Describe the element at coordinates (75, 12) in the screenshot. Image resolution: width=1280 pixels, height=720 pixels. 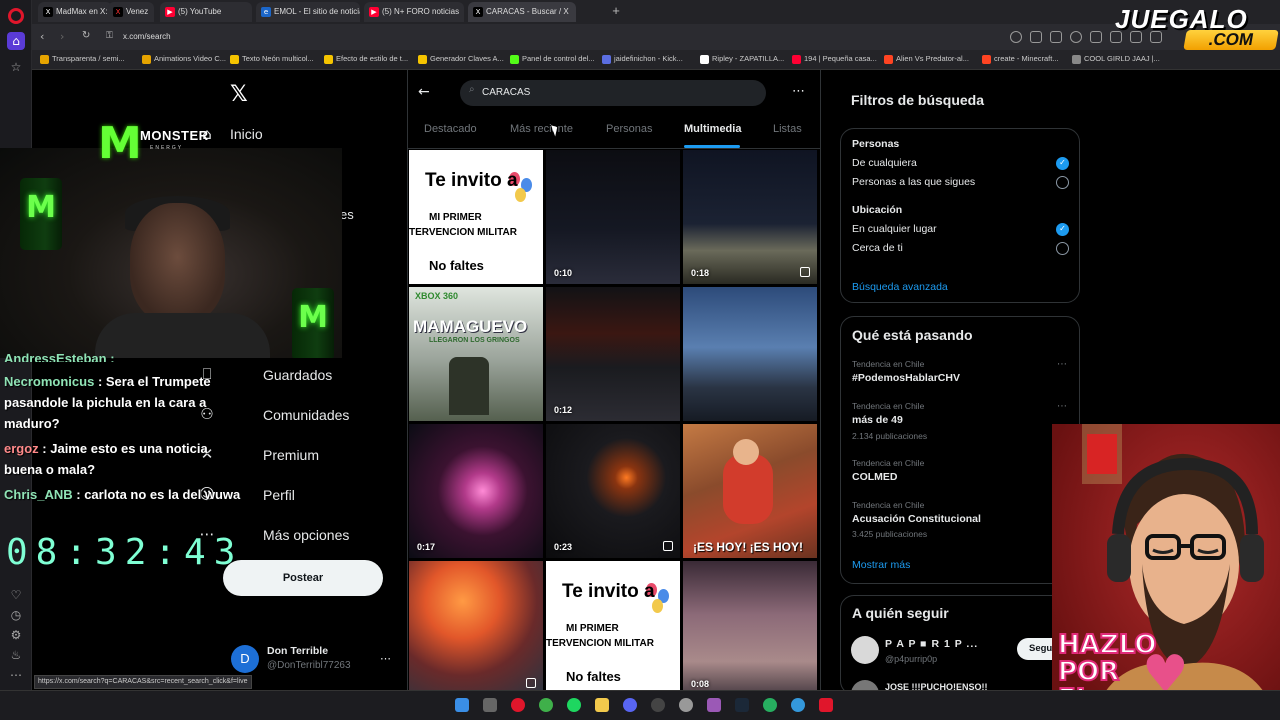
I see `tab-madmax: X MadMax en X: "` at that location.